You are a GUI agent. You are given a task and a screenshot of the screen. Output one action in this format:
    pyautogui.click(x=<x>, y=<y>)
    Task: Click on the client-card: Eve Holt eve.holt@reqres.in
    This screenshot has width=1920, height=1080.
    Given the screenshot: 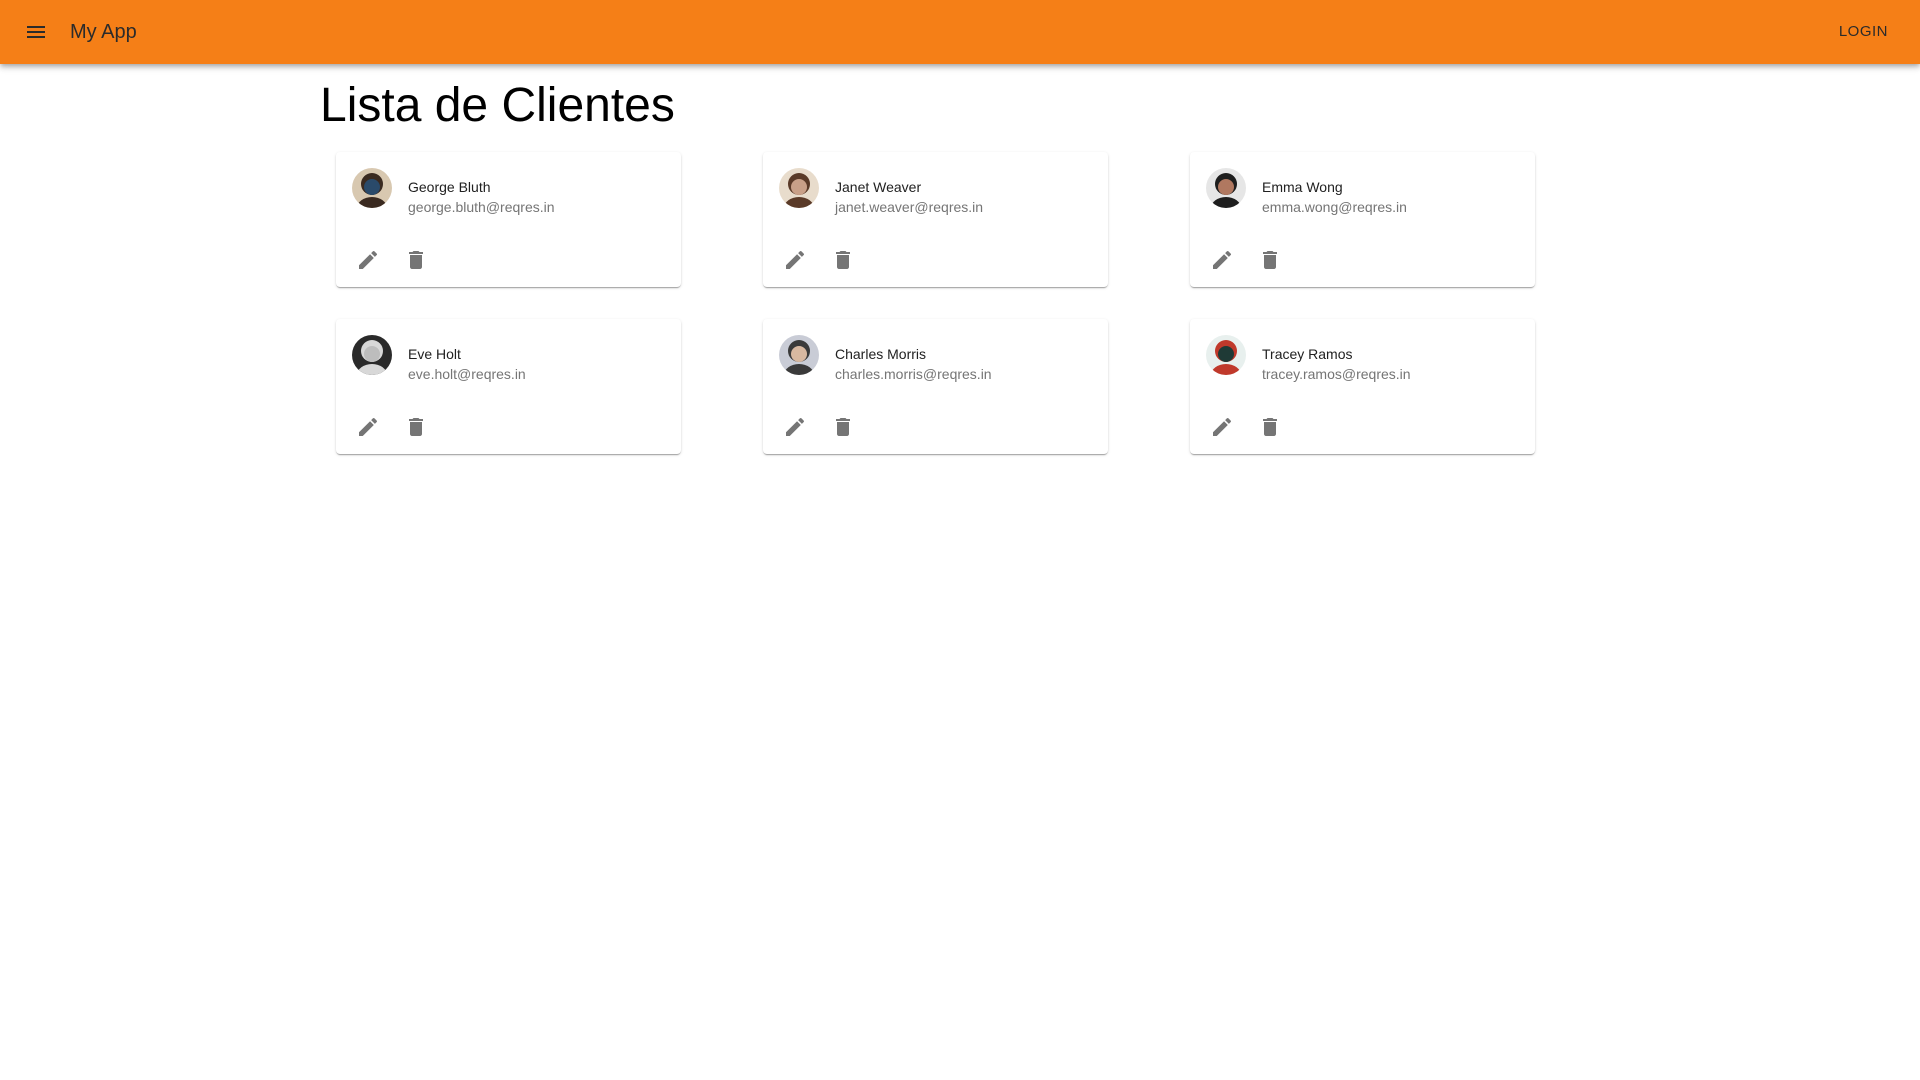 What is the action you would take?
    pyautogui.click(x=508, y=386)
    